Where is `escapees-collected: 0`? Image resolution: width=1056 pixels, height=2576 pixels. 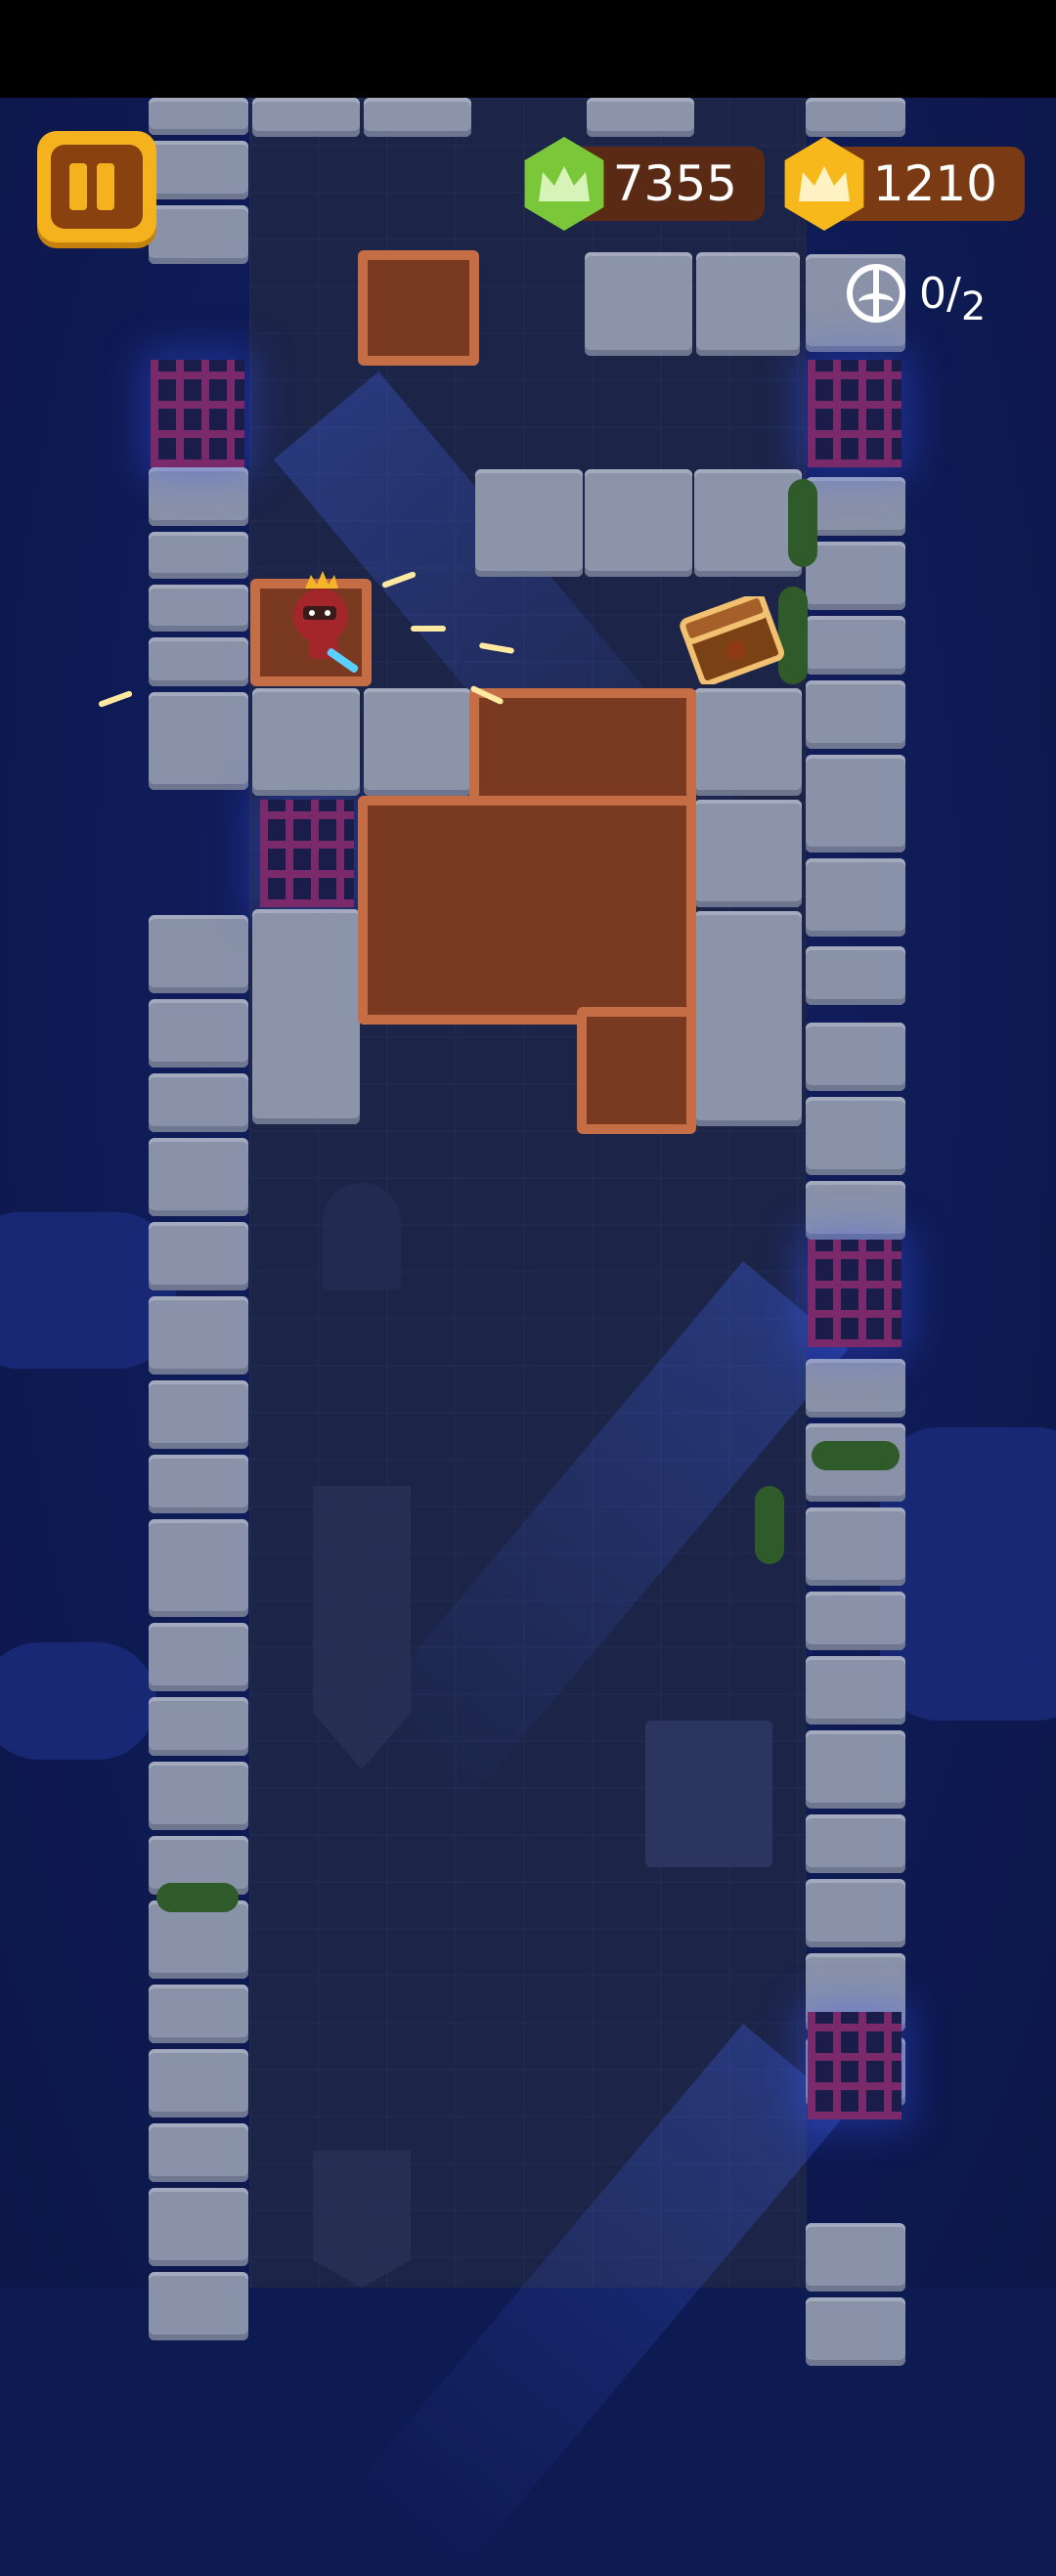 escapees-collected: 0 is located at coordinates (932, 293).